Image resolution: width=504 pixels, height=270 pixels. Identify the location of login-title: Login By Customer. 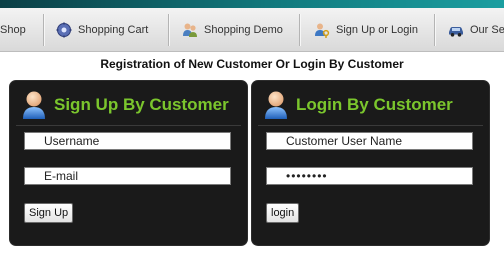
(374, 104).